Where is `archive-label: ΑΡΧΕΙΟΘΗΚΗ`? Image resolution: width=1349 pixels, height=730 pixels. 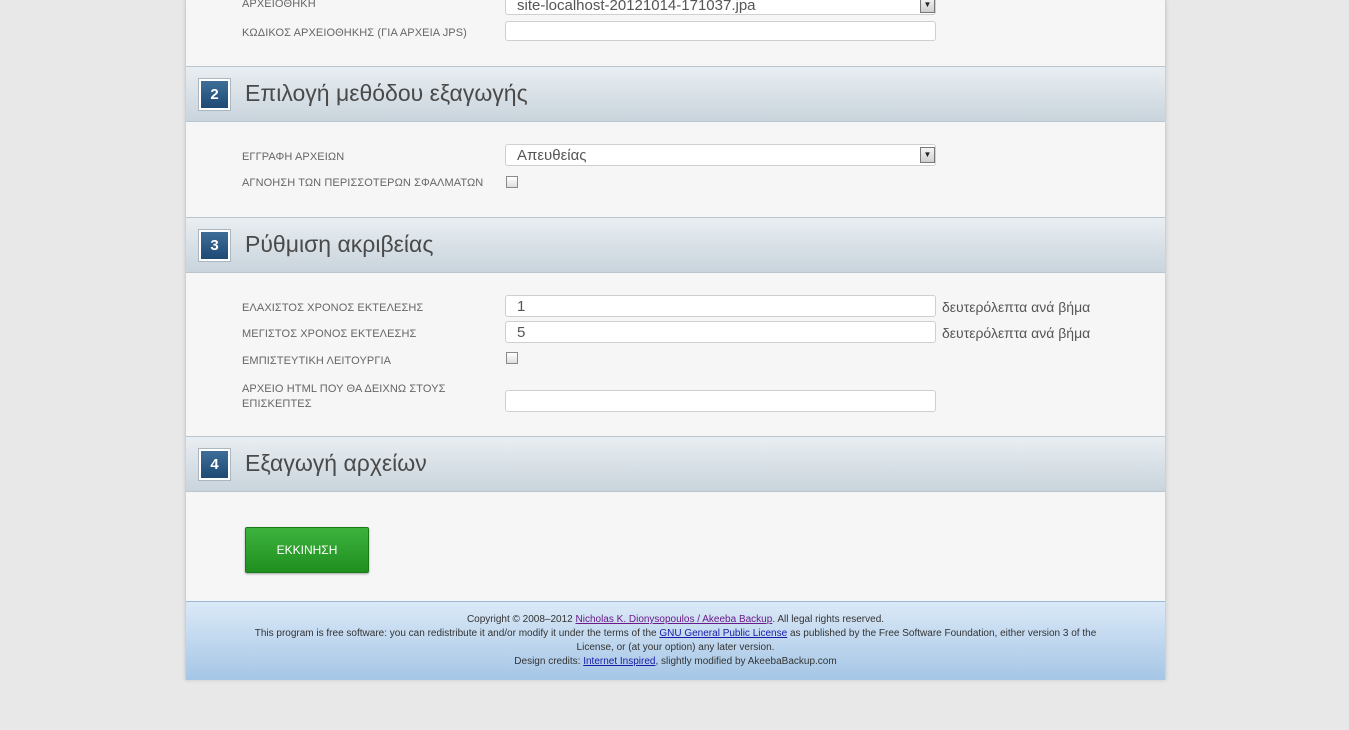
archive-label: ΑΡΧΕΙΟΘΗΚΗ is located at coordinates (279, 5).